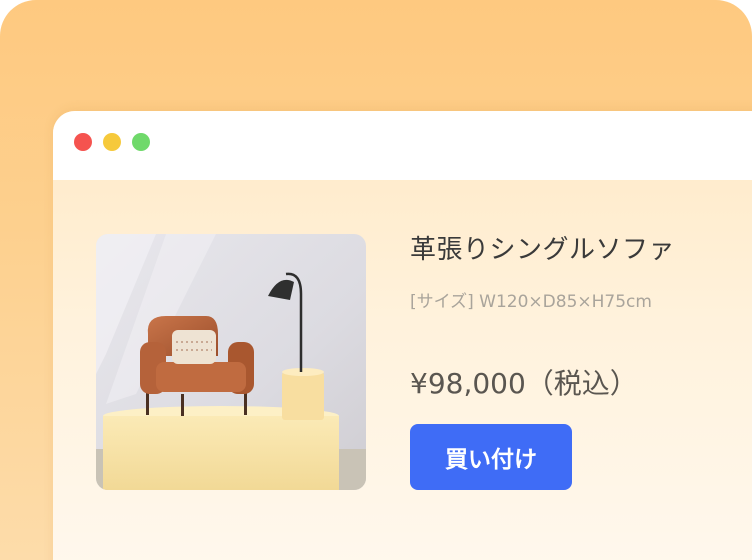  What do you see at coordinates (141, 142) in the screenshot?
I see `window-maximize-icon` at bounding box center [141, 142].